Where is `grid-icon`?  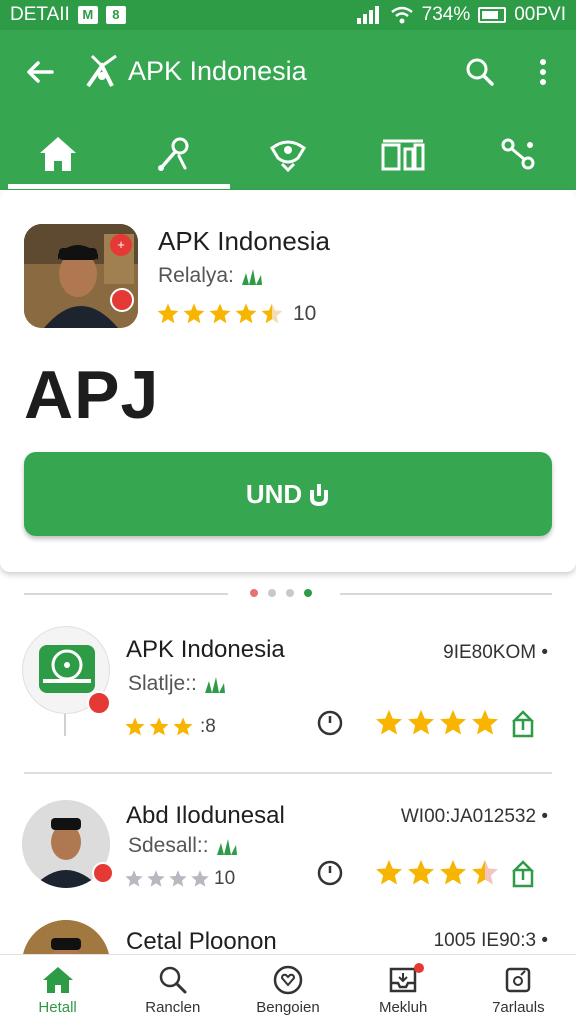 grid-icon is located at coordinates (403, 155).